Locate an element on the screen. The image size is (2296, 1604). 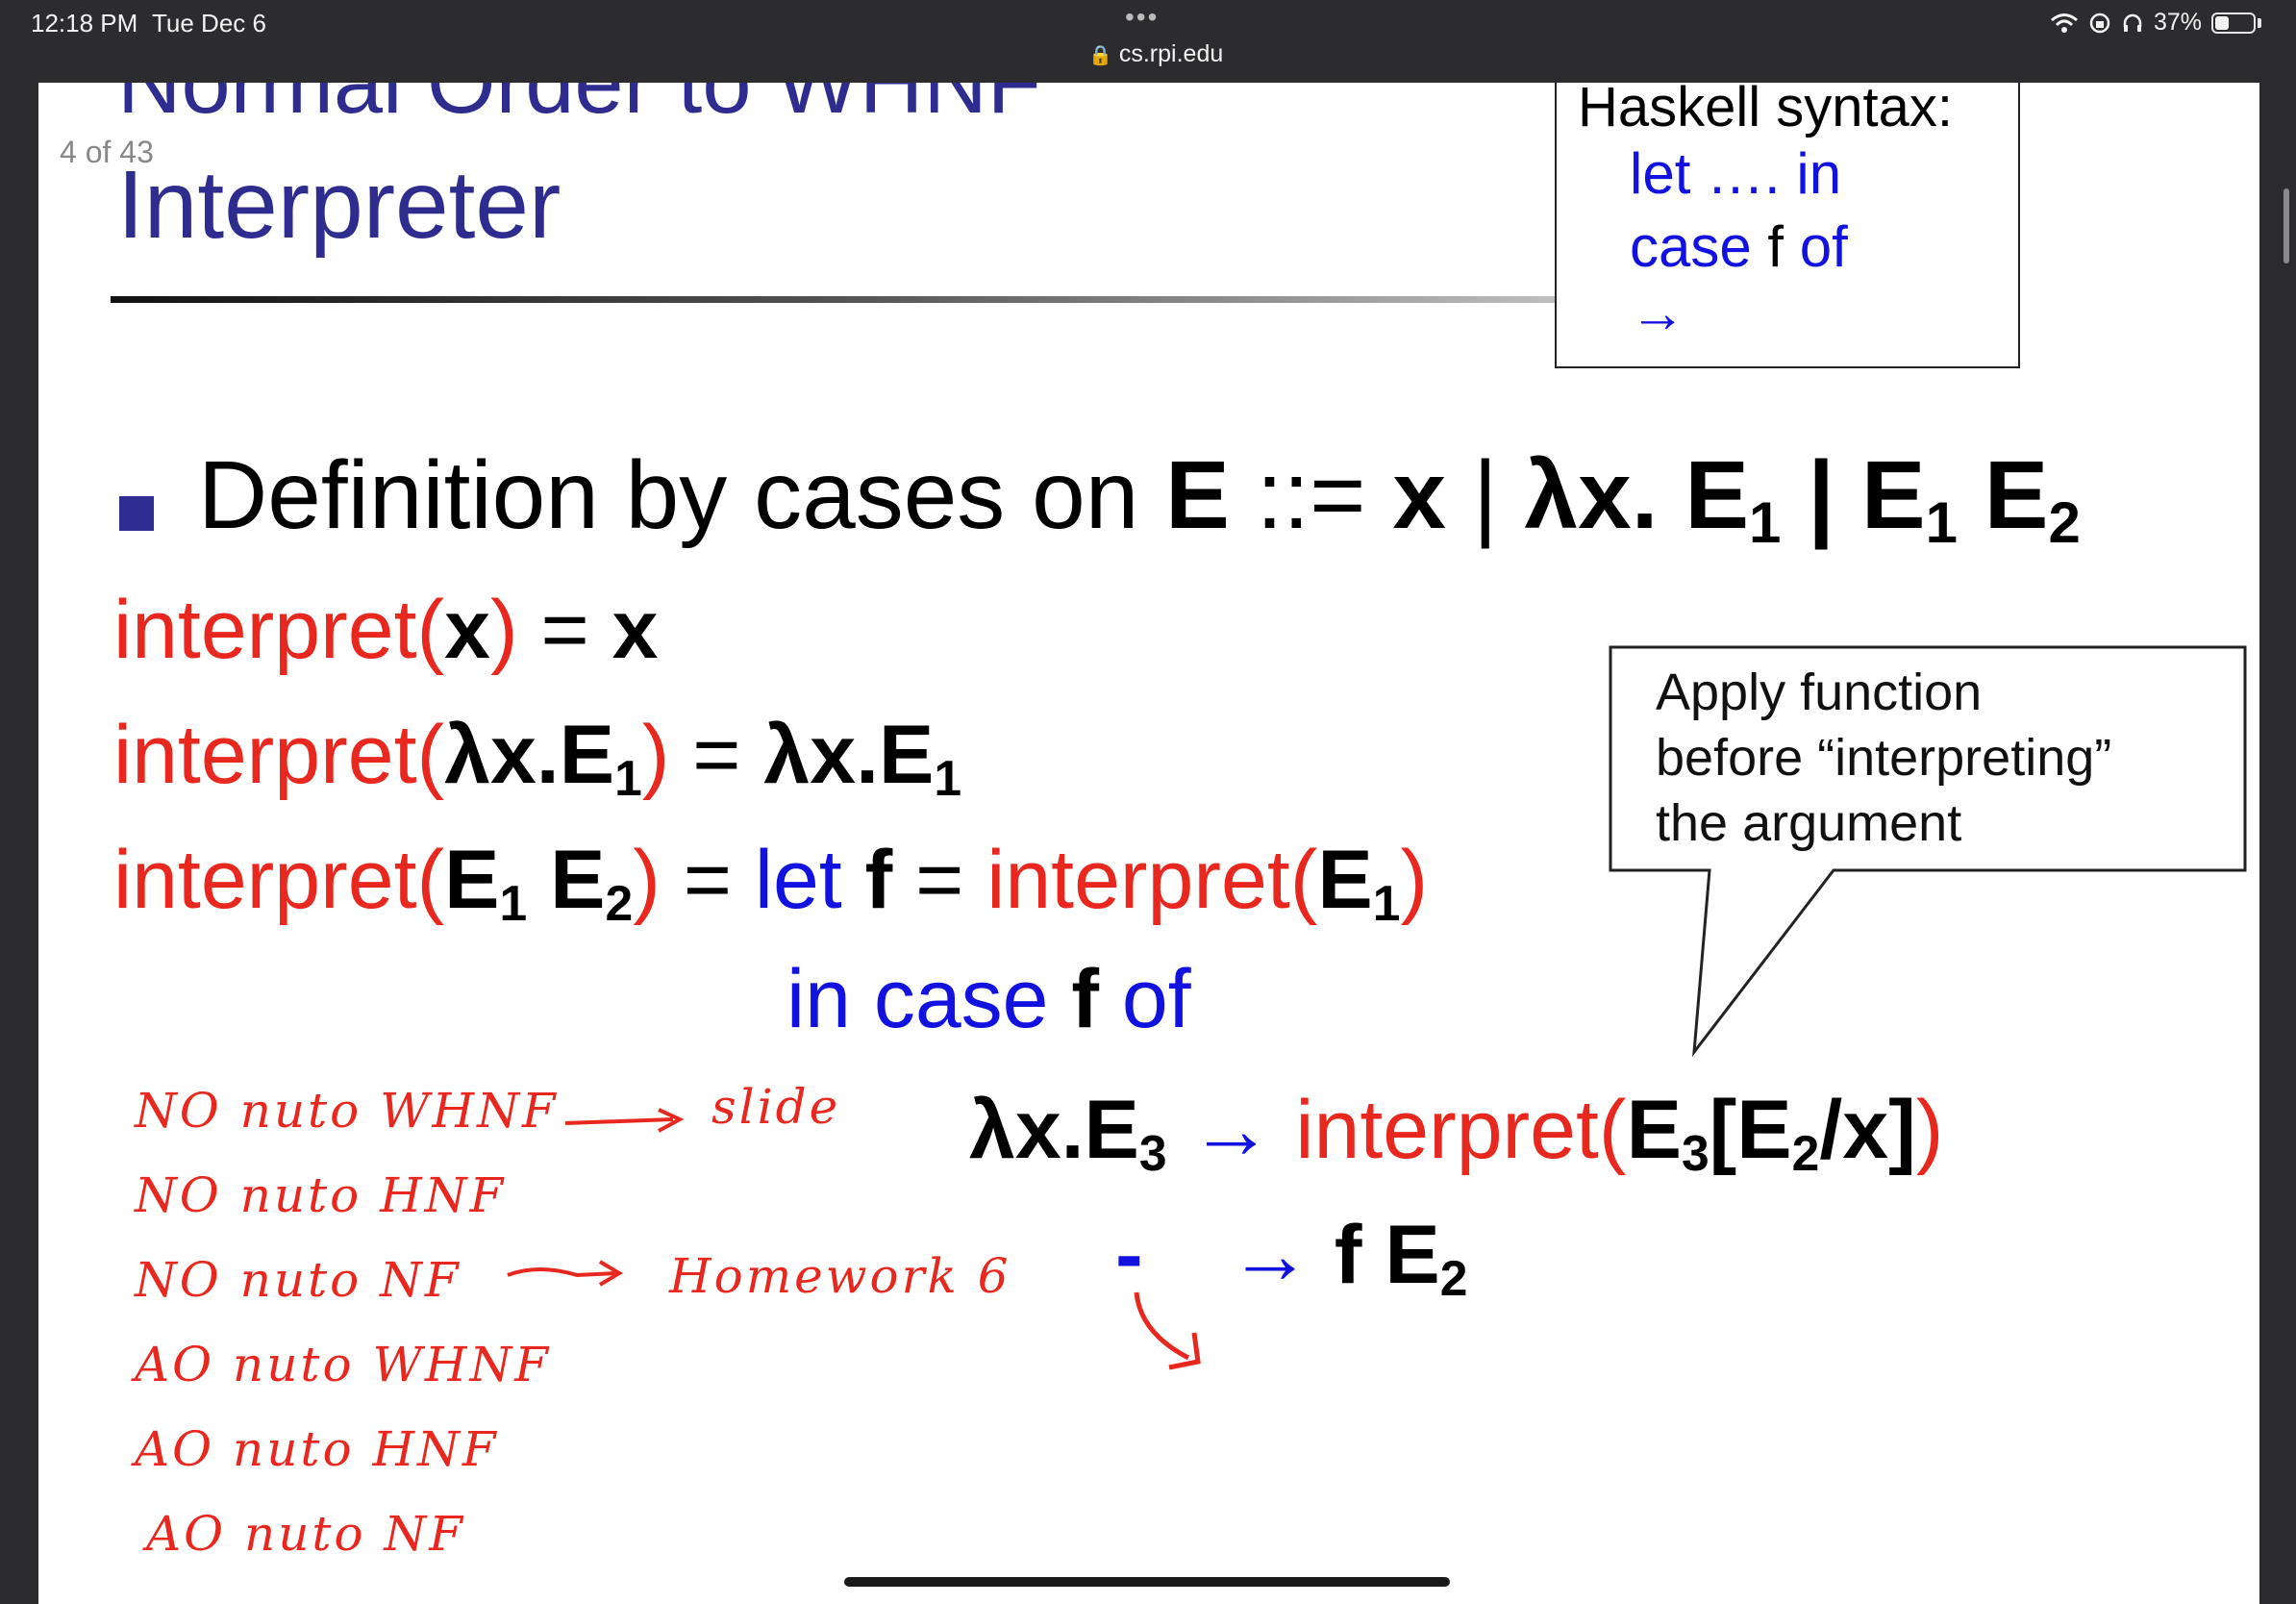
status-date: Tue Dec 6 is located at coordinates (209, 23).